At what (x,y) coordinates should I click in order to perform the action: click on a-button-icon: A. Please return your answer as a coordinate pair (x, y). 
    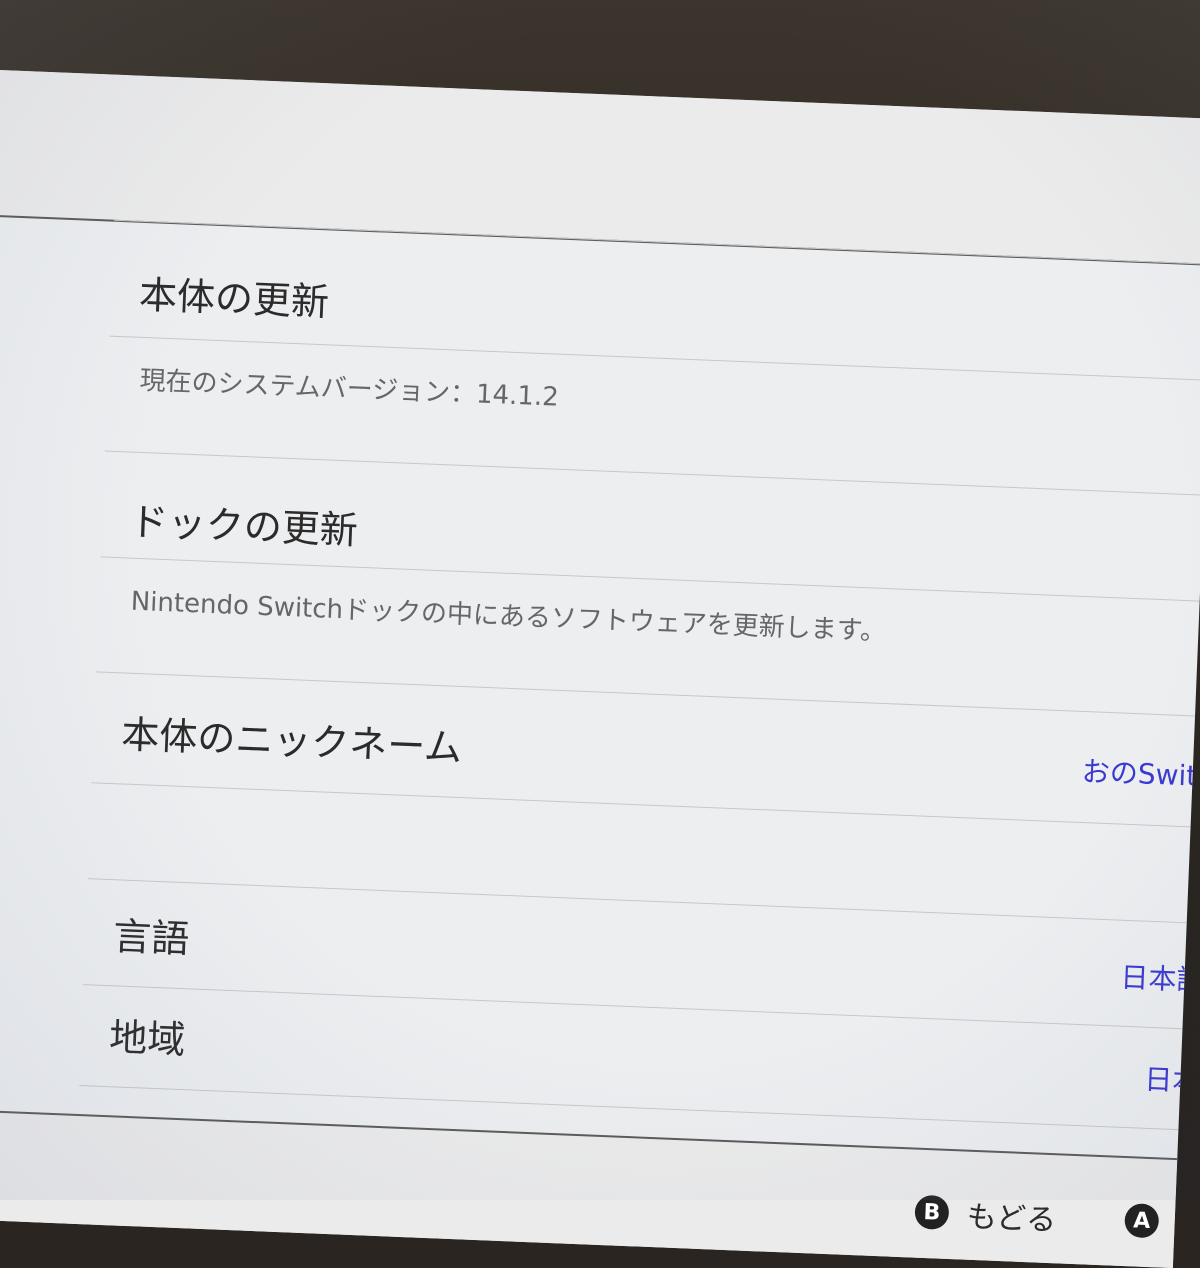
    Looking at the image, I should click on (1142, 1221).